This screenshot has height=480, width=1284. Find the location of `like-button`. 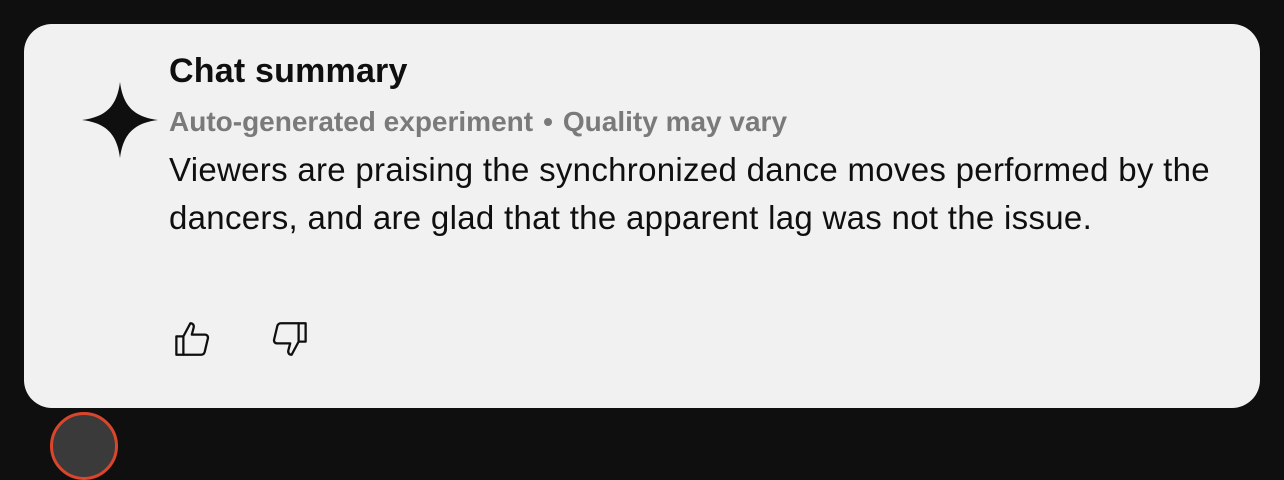

like-button is located at coordinates (193, 339).